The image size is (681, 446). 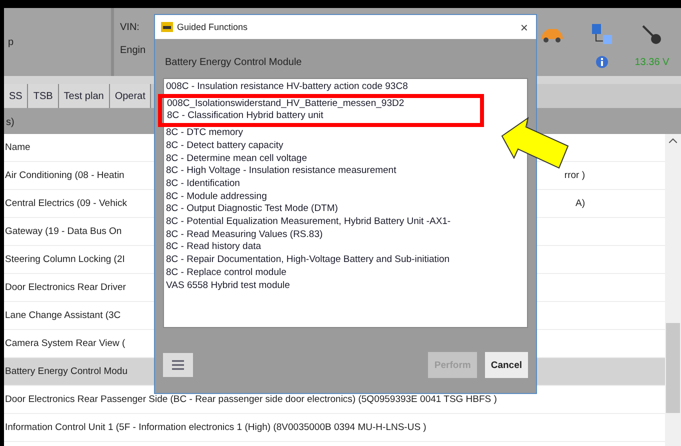 What do you see at coordinates (64, 259) in the screenshot?
I see `table-cell: Steering Column Locking (2I` at bounding box center [64, 259].